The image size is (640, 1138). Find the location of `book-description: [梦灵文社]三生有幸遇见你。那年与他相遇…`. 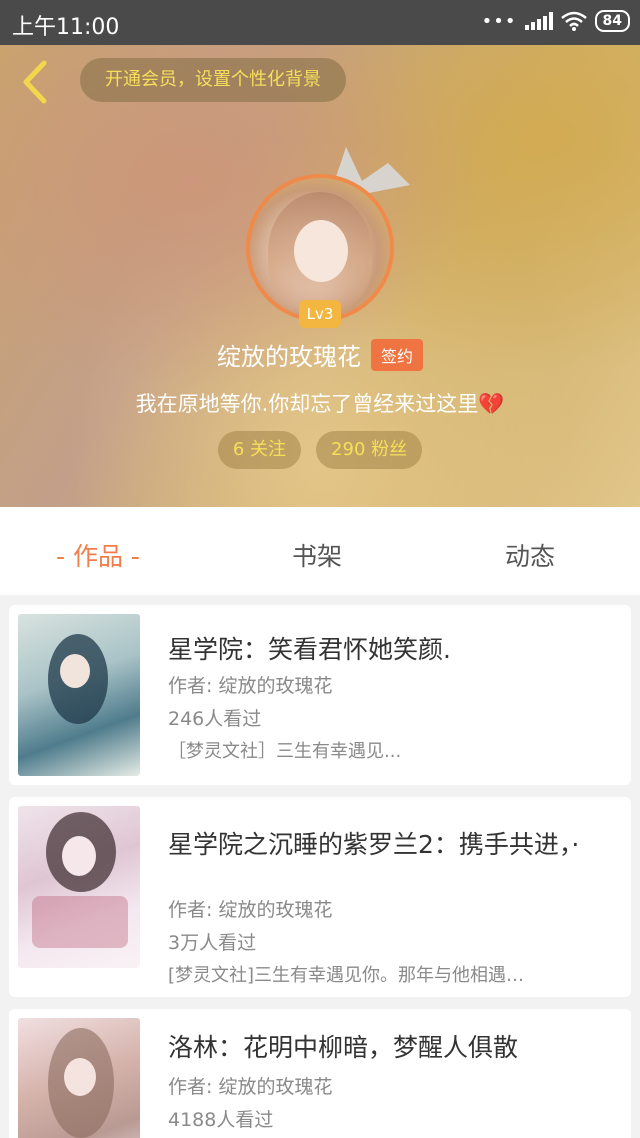

book-description: [梦灵文社]三生有幸遇见你。那年与他相遇… is located at coordinates (346, 975).